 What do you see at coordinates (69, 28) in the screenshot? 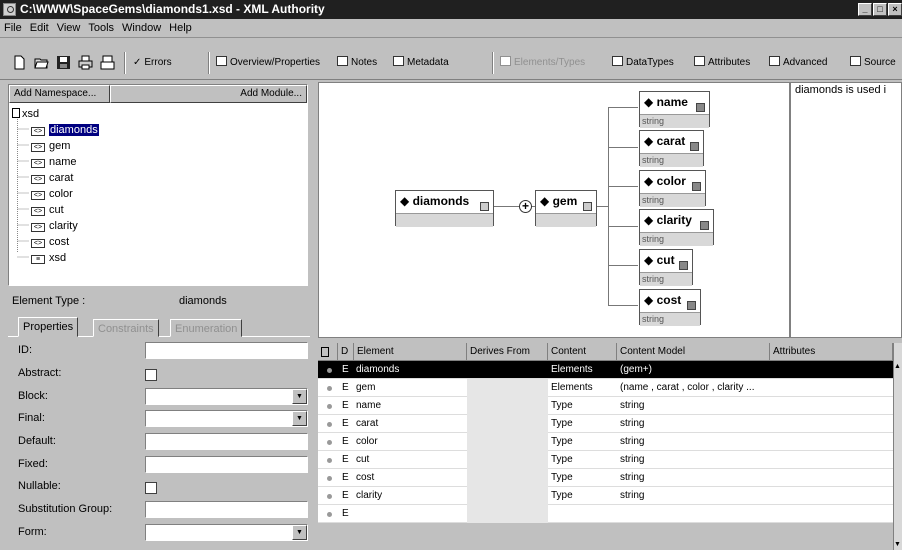
I see `menu-view: View` at bounding box center [69, 28].